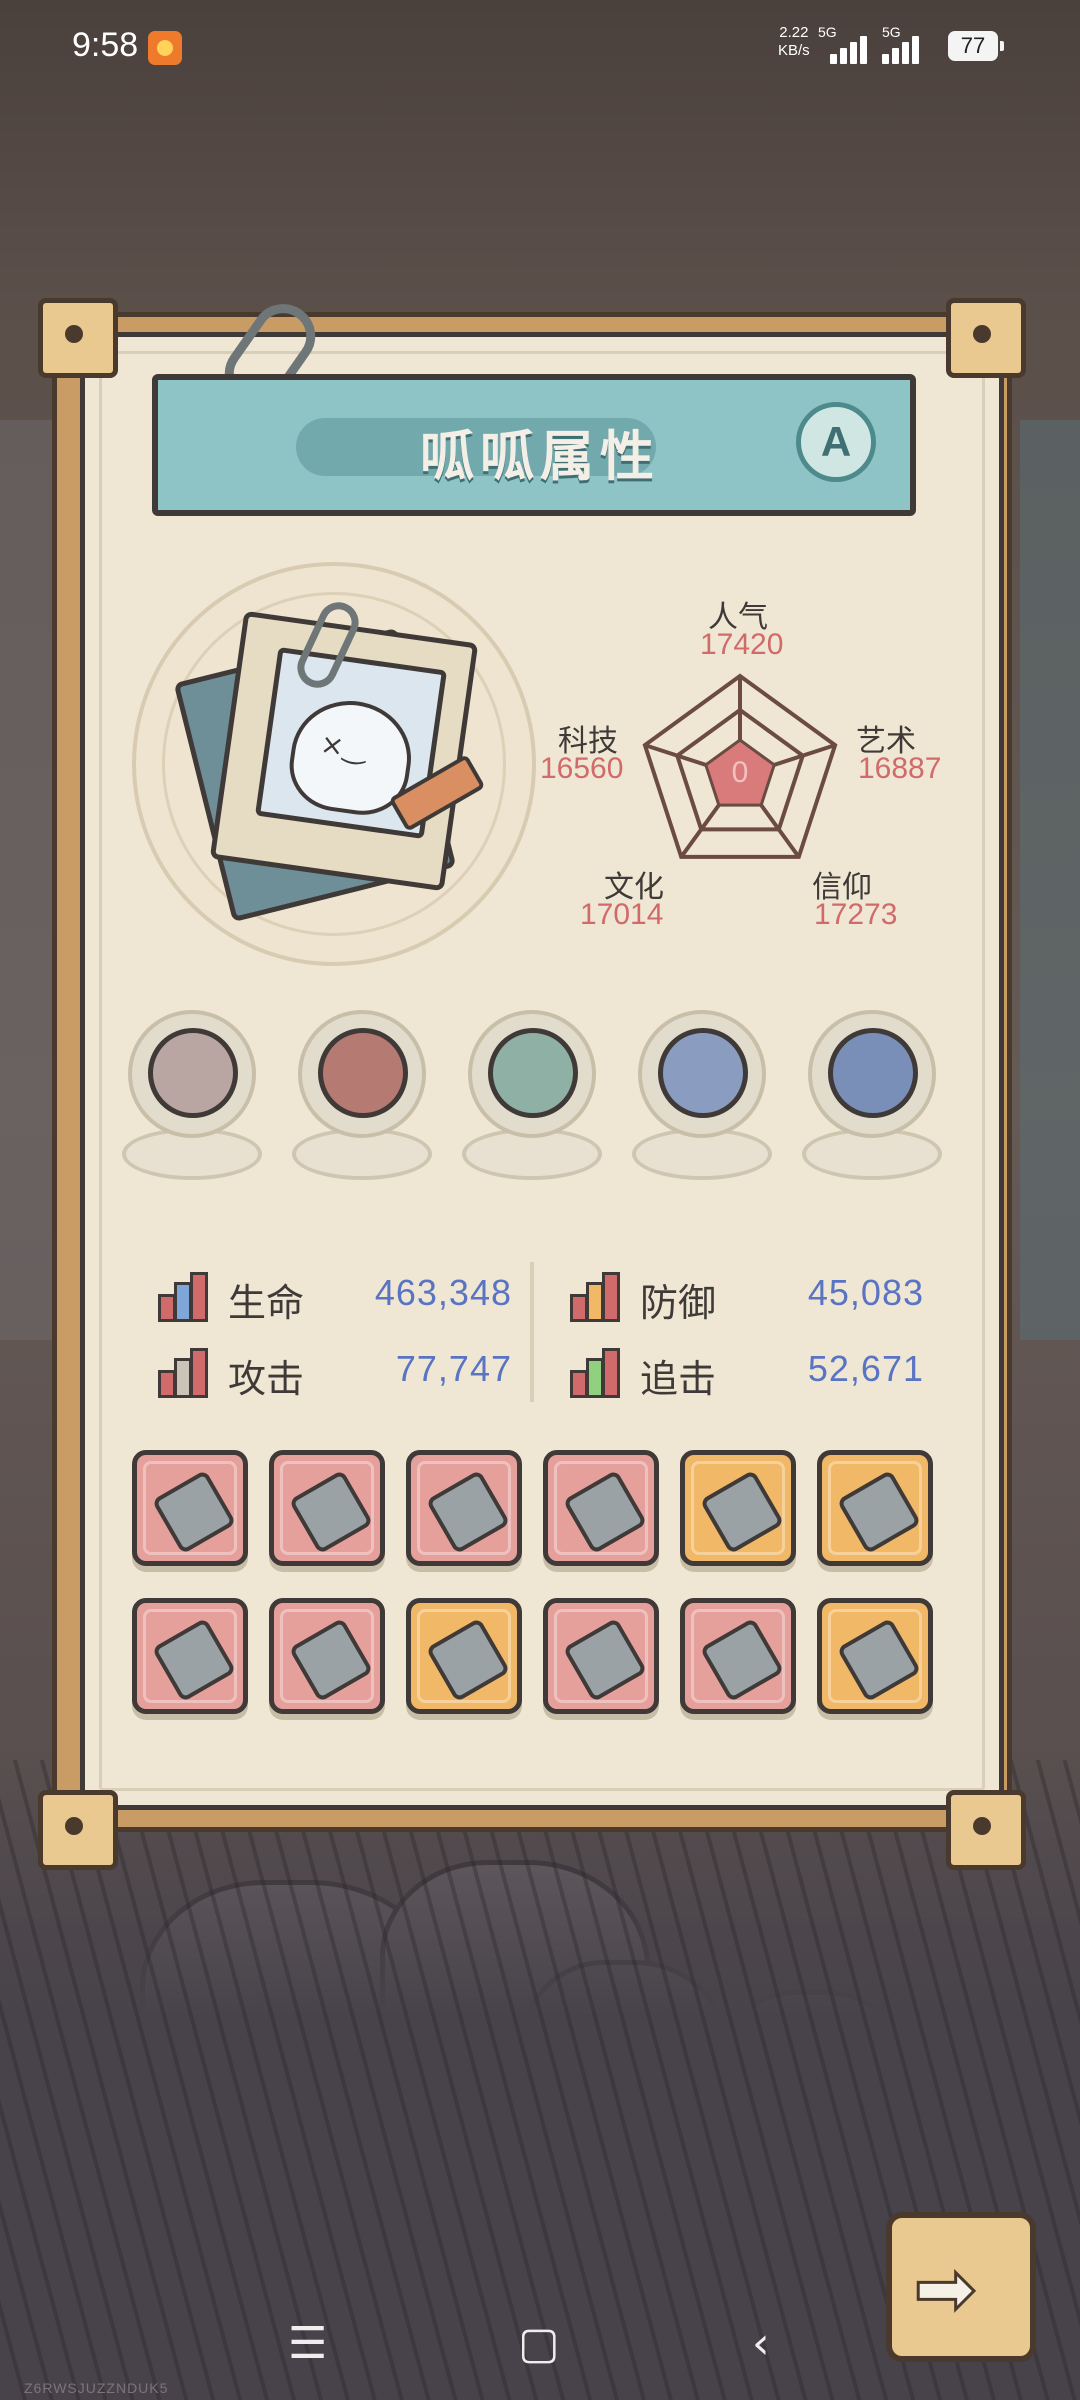  What do you see at coordinates (944, 2289) in the screenshot?
I see `arrow-right-icon: ➡` at bounding box center [944, 2289].